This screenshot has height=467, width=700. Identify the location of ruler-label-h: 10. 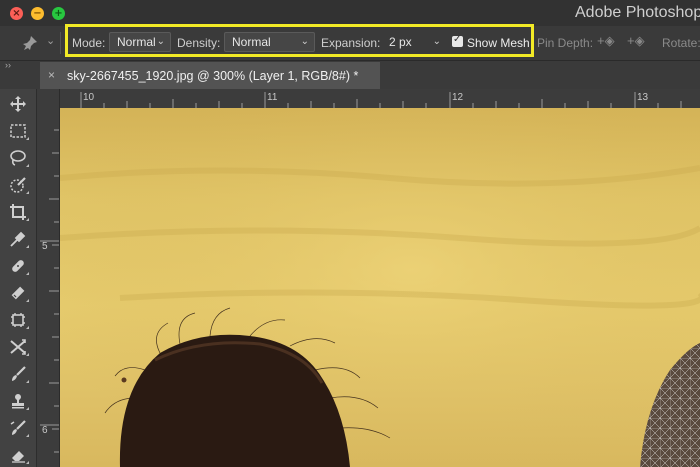
(89, 97).